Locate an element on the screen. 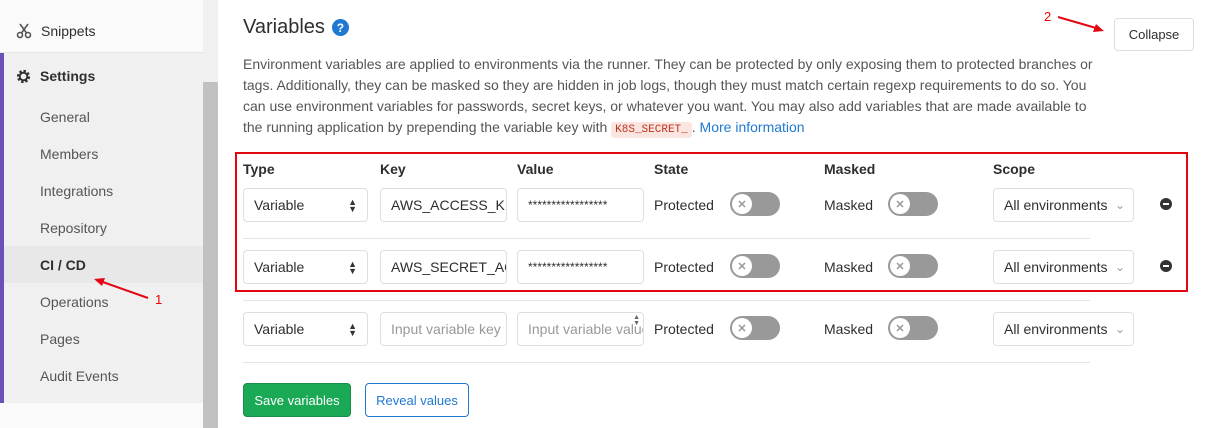  sidebar-item-audit-events: Audit Events is located at coordinates (79, 376).